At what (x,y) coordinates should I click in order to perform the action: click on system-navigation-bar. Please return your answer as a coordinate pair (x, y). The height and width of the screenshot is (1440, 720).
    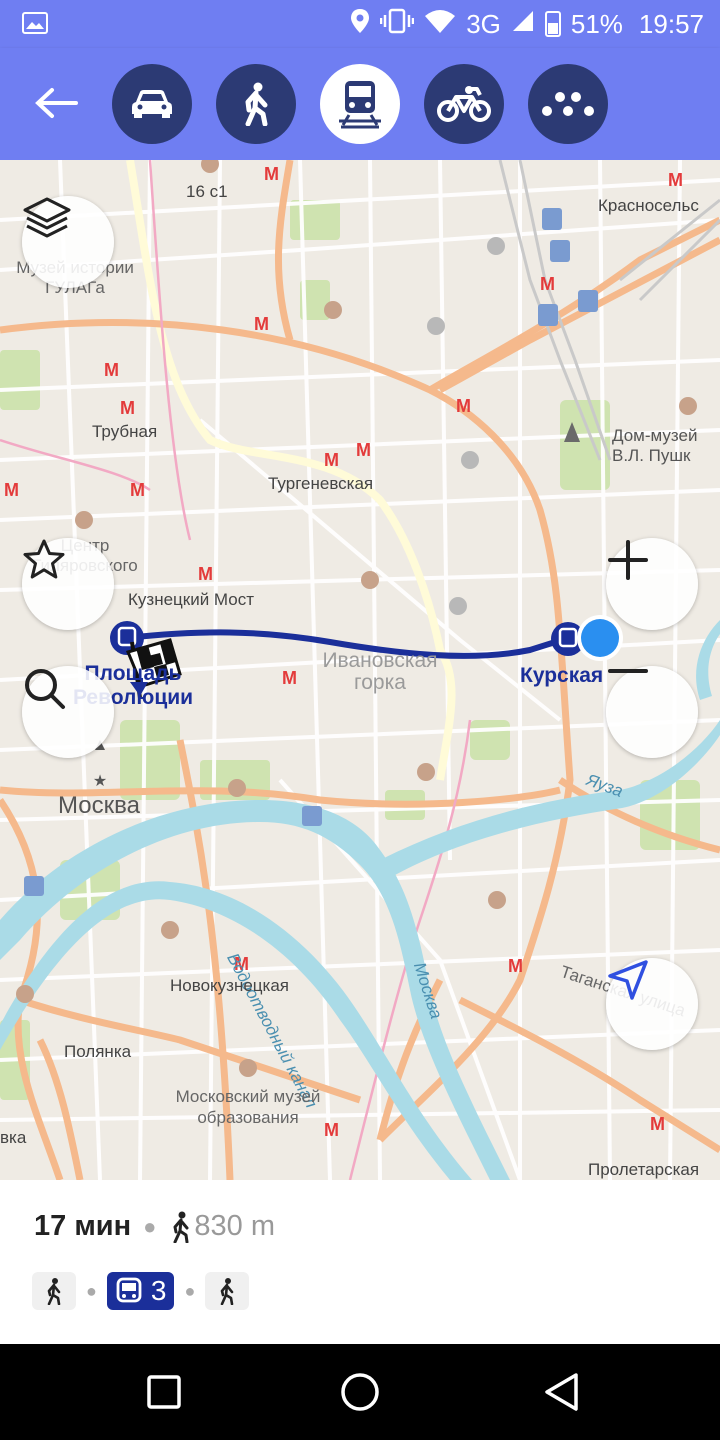
    Looking at the image, I should click on (360, 1392).